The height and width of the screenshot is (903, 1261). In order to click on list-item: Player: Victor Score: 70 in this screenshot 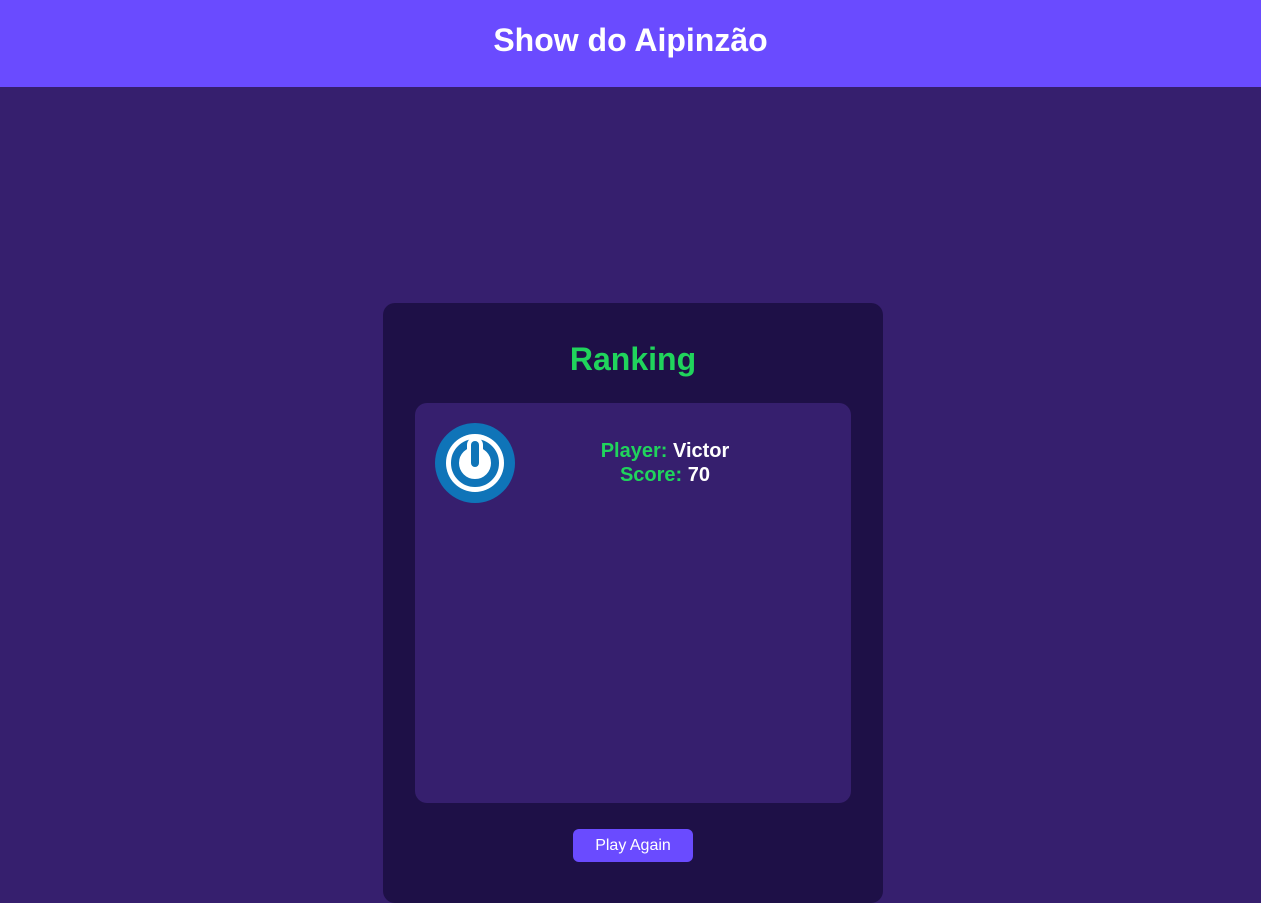, I will do `click(633, 453)`.